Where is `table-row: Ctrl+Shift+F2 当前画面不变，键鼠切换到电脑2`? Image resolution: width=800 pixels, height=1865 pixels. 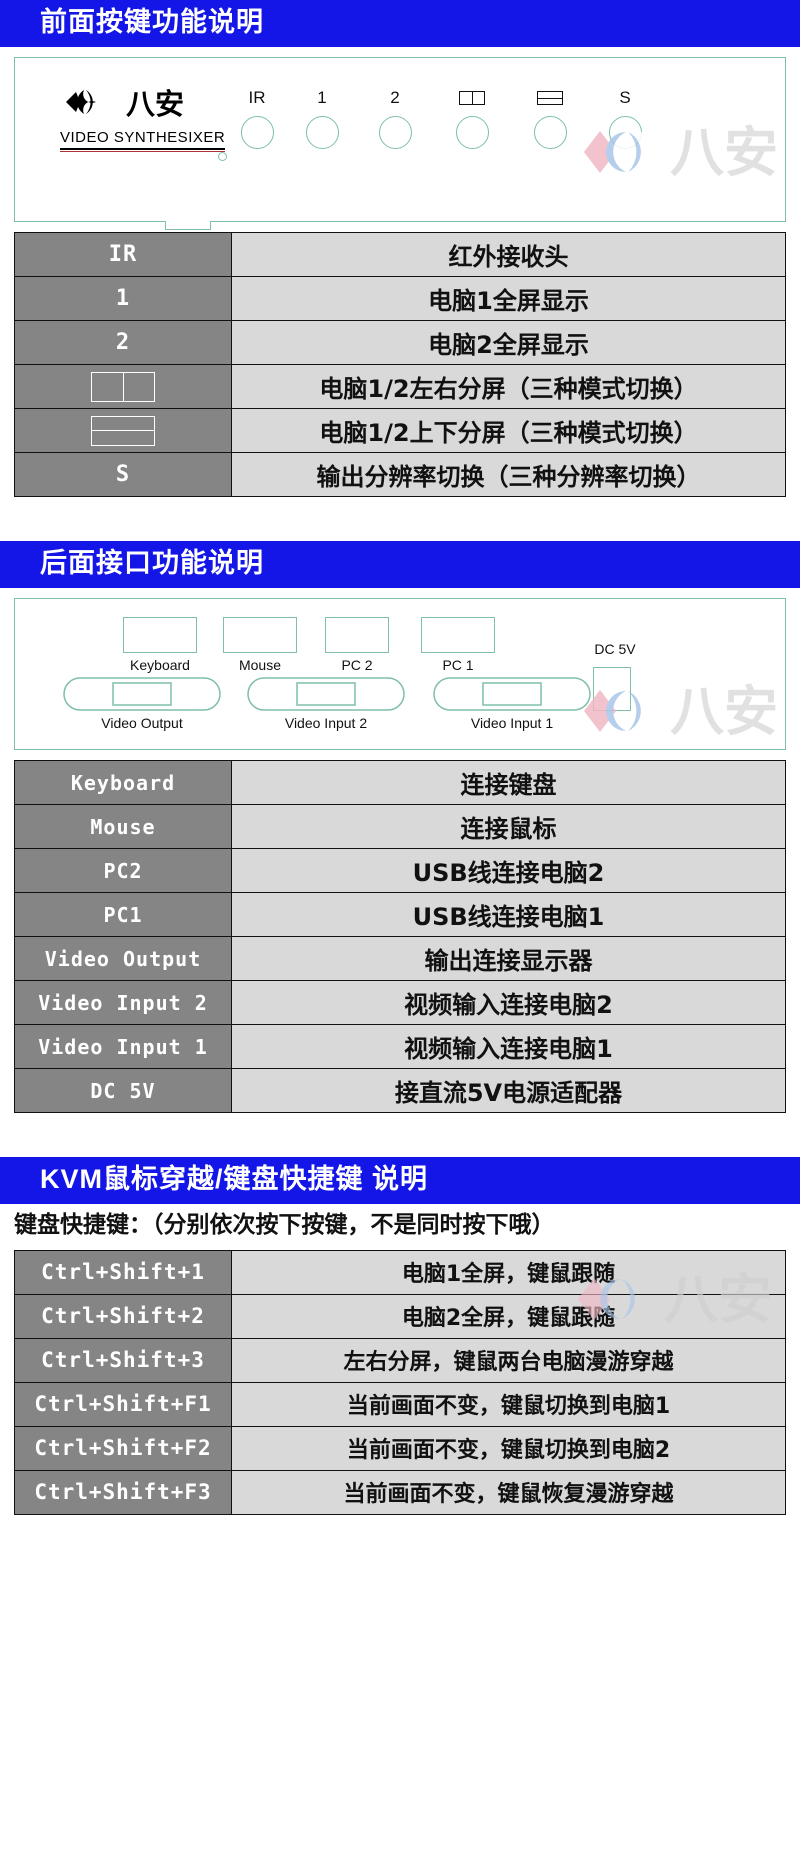
table-row: Ctrl+Shift+F2 当前画面不变，键鼠切换到电脑2 is located at coordinates (400, 1448).